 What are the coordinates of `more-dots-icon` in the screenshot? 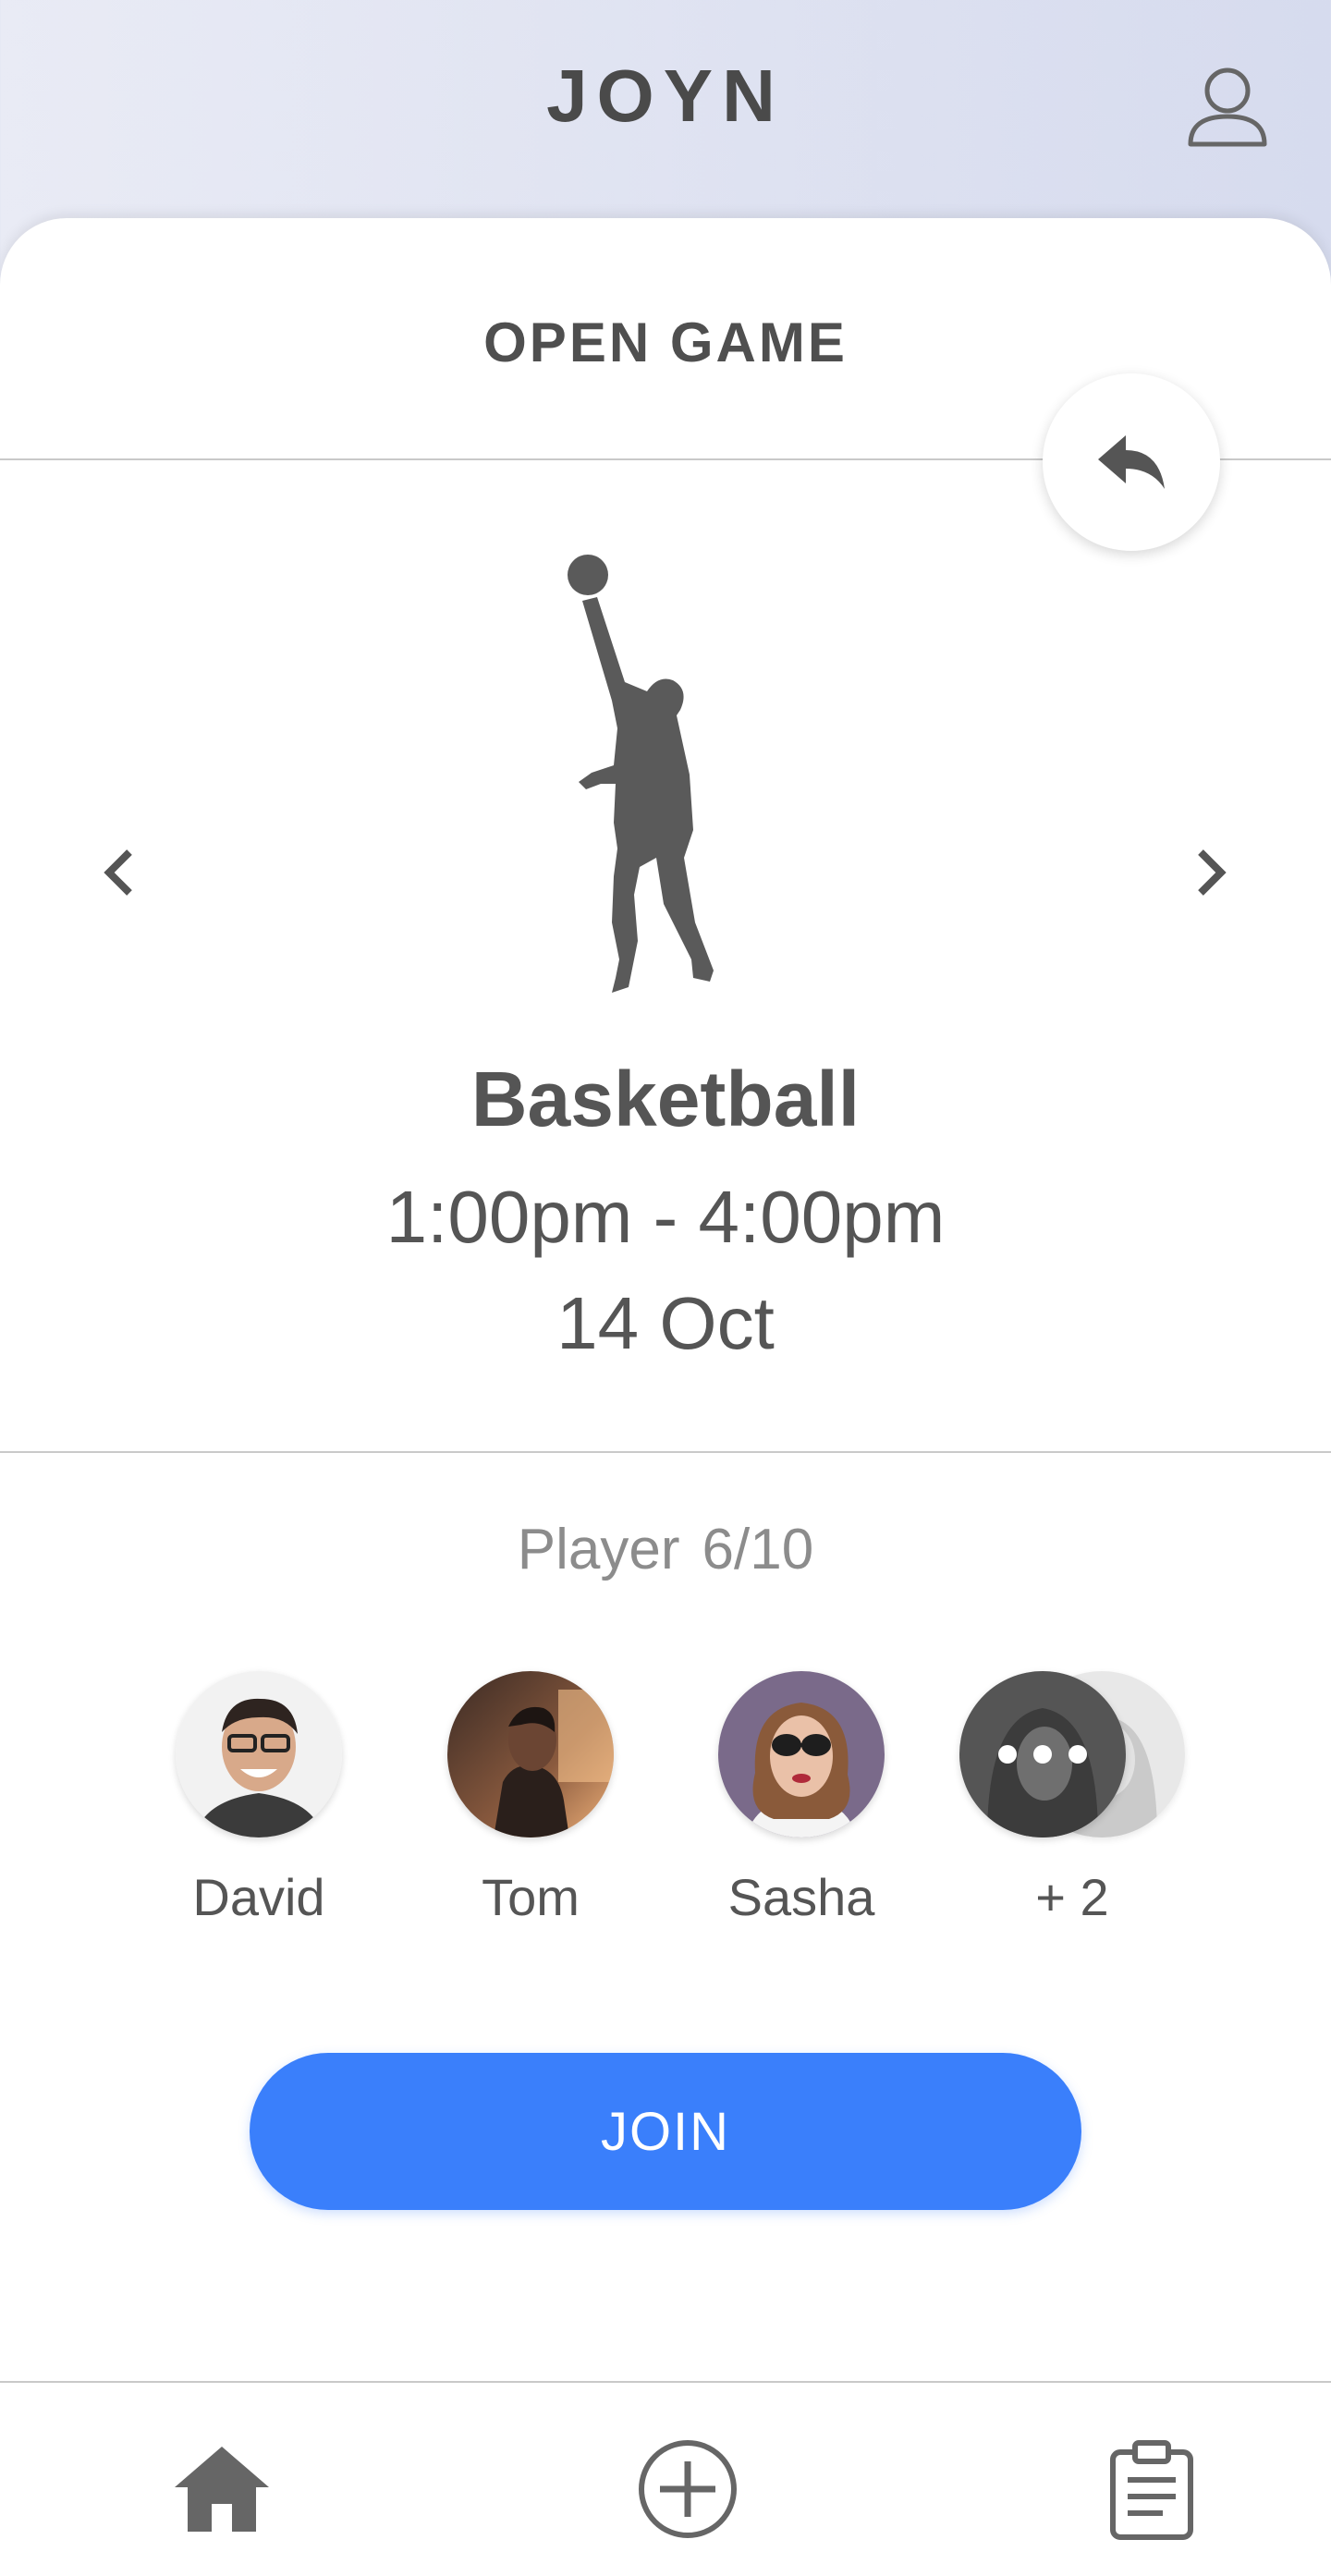 It's located at (1008, 1754).